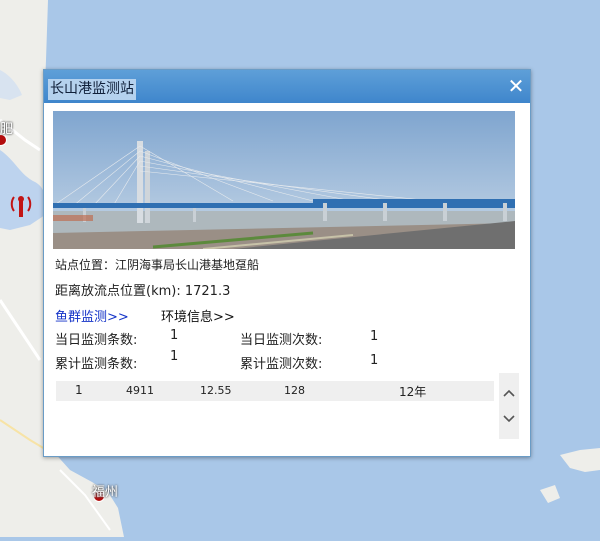  I want to click on table-cell: 128, so click(294, 390).